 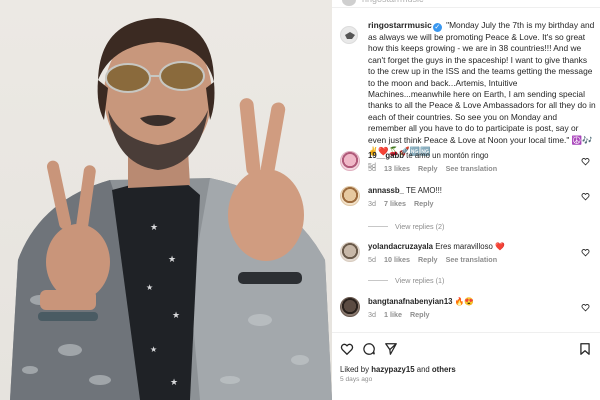 I want to click on liked-by-others: others, so click(x=444, y=369).